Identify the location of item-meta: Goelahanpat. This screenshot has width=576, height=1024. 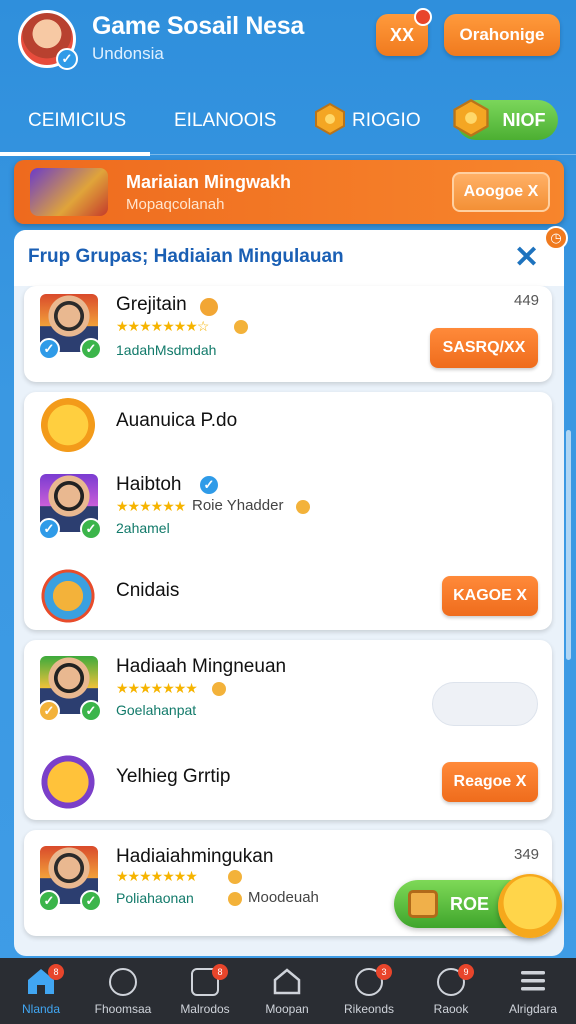
(156, 710).